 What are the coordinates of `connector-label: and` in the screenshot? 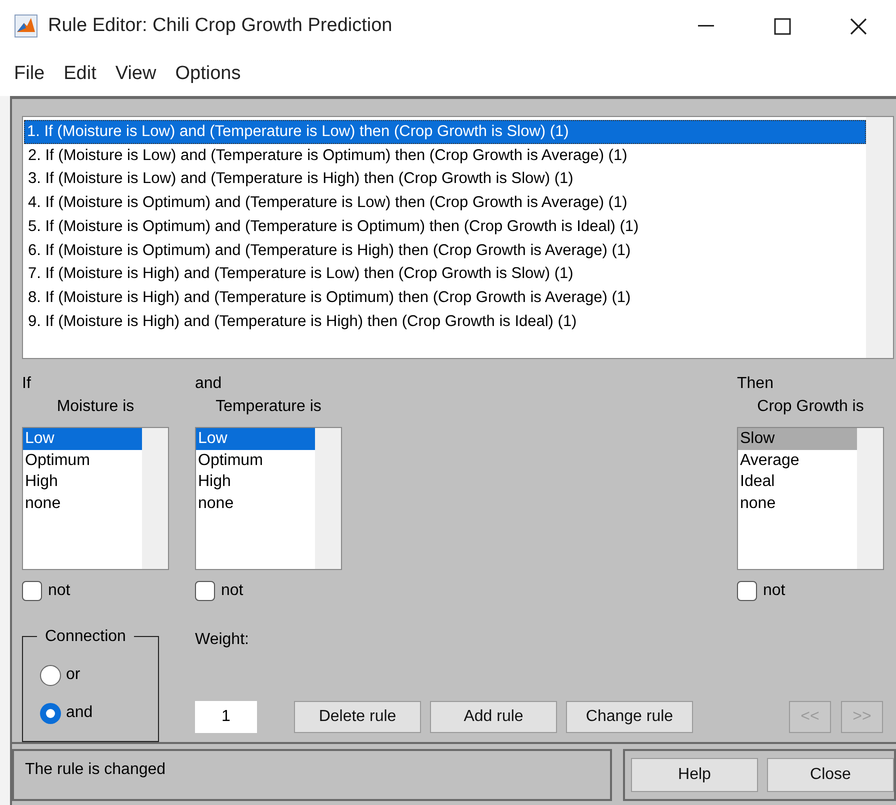 It's located at (209, 384).